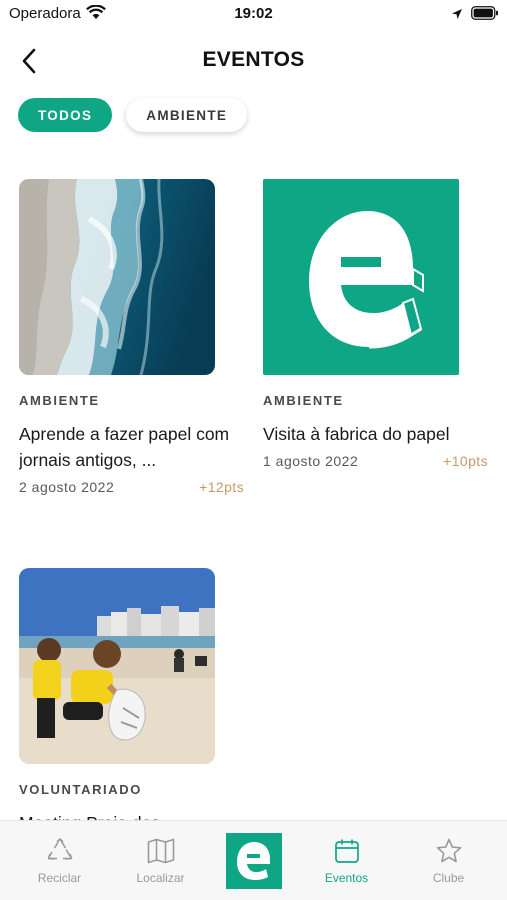 The width and height of the screenshot is (507, 900). I want to click on brand-e-icon, so click(253, 861).